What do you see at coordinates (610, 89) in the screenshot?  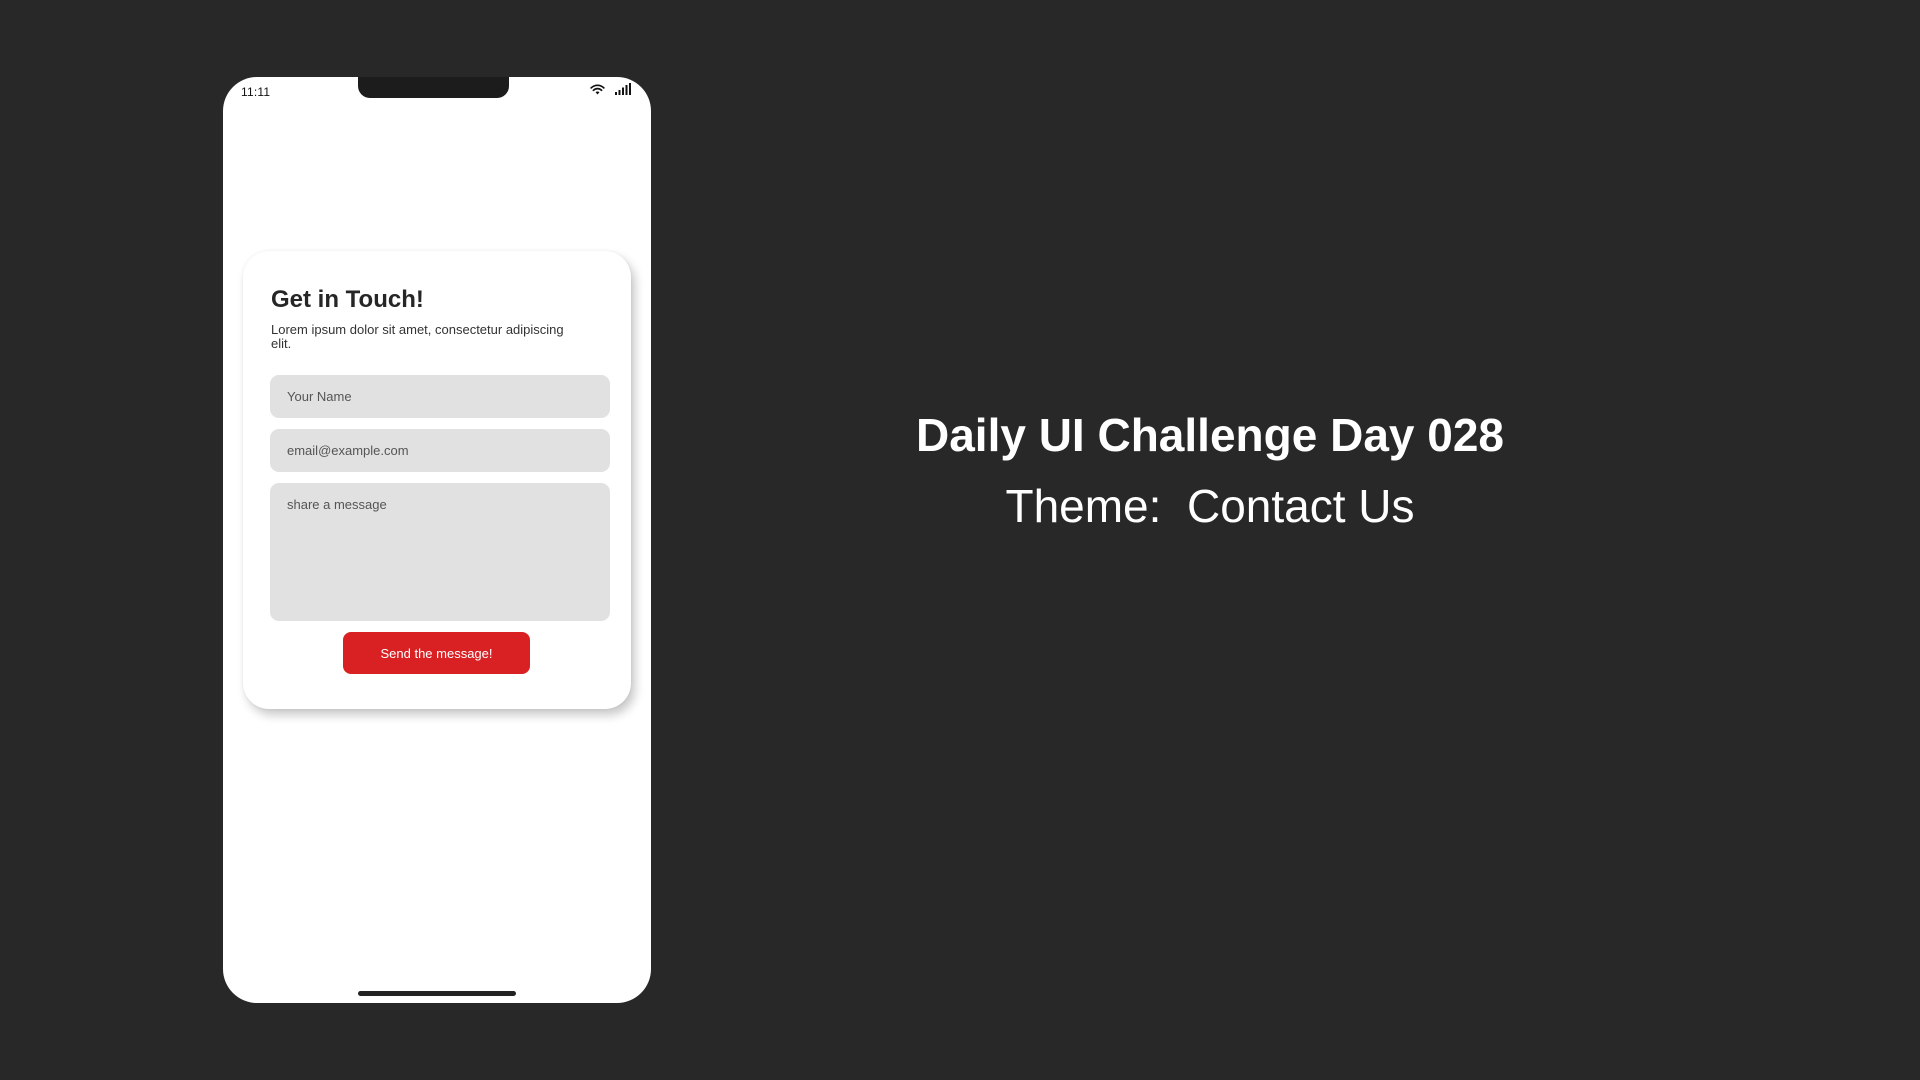 I see `status-icons` at bounding box center [610, 89].